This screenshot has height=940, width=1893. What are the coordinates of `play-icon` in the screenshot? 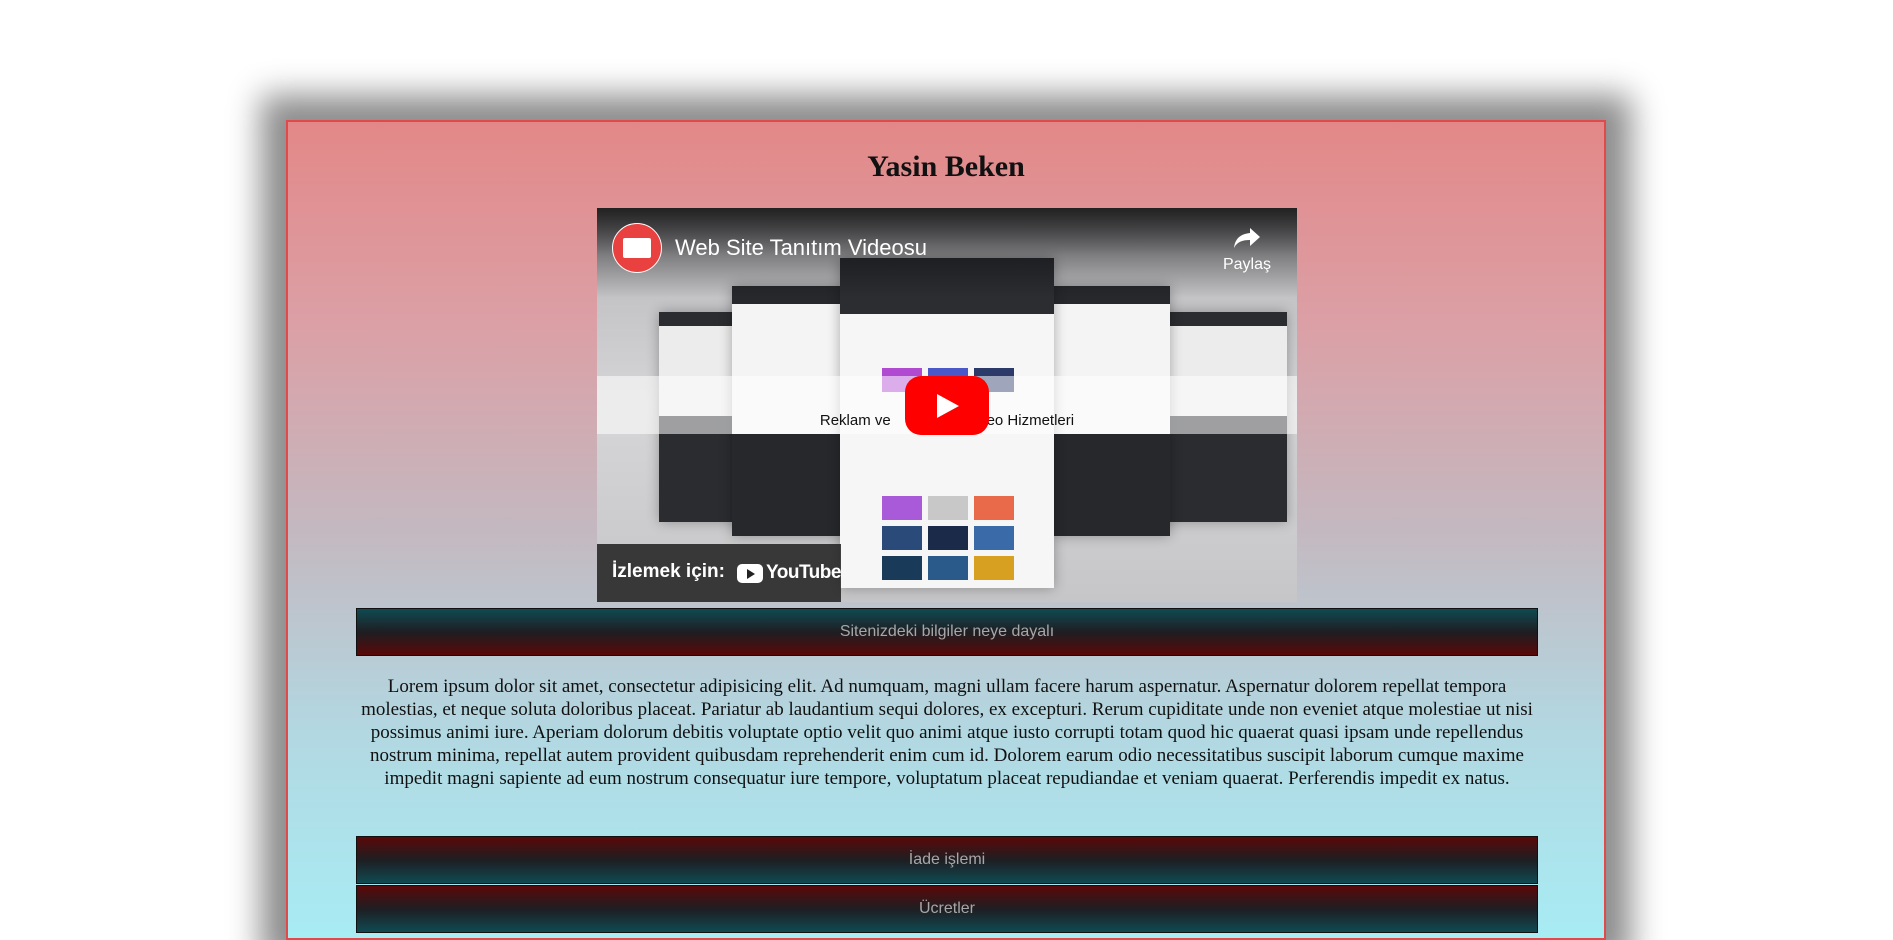 It's located at (948, 406).